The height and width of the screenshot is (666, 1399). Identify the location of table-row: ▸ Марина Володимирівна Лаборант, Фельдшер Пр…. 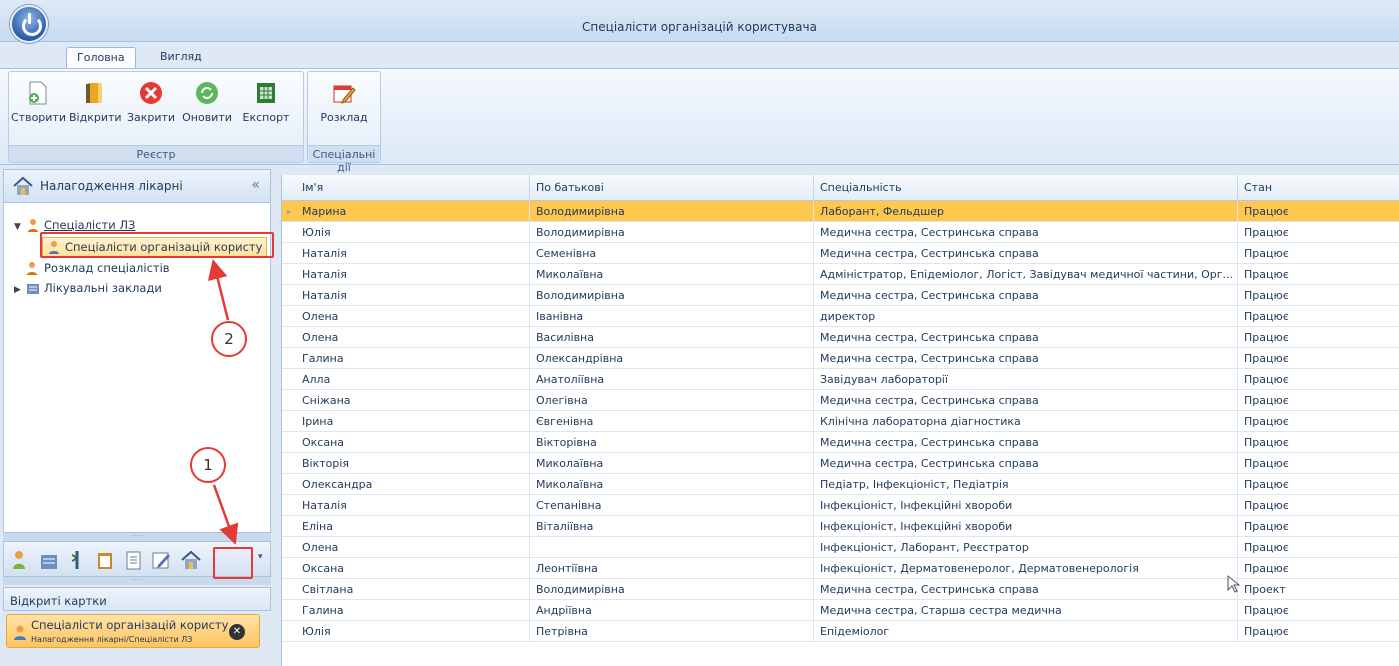
(840, 211).